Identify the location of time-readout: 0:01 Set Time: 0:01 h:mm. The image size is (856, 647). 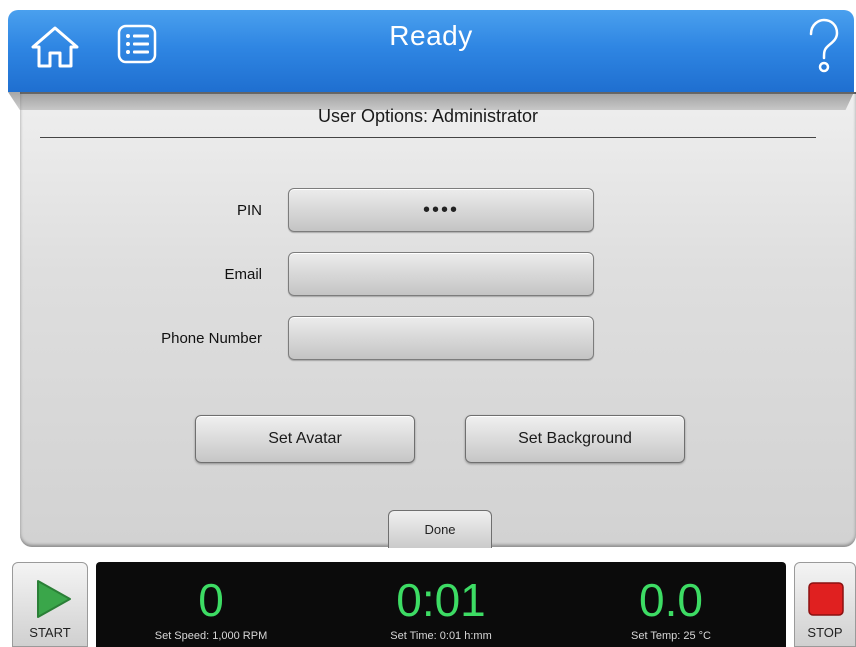
(441, 602).